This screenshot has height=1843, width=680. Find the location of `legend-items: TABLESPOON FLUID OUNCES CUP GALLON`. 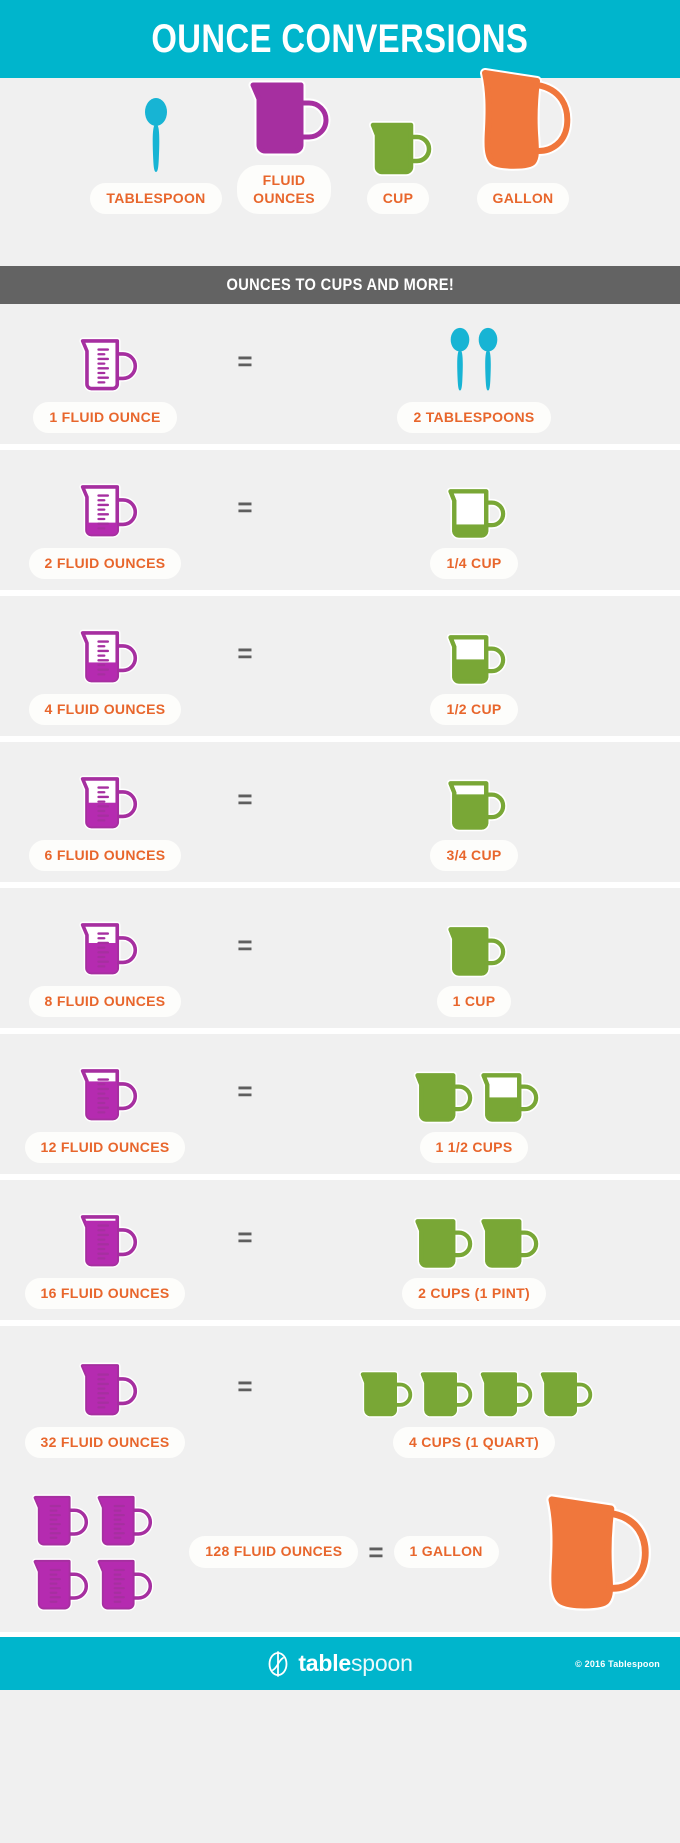

legend-items: TABLESPOON FLUID OUNCES CUP GALLON is located at coordinates (340, 140).